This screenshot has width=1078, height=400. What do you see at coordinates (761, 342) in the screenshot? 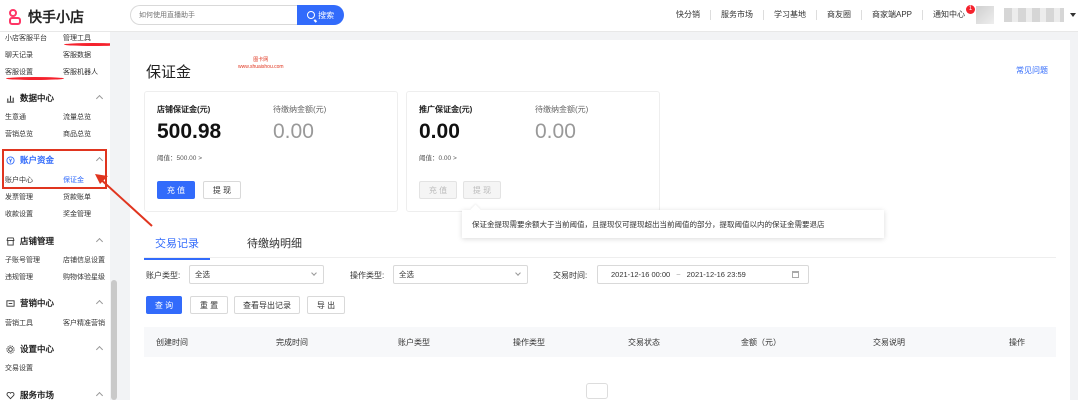
I see `column-header: 金额（元）` at bounding box center [761, 342].